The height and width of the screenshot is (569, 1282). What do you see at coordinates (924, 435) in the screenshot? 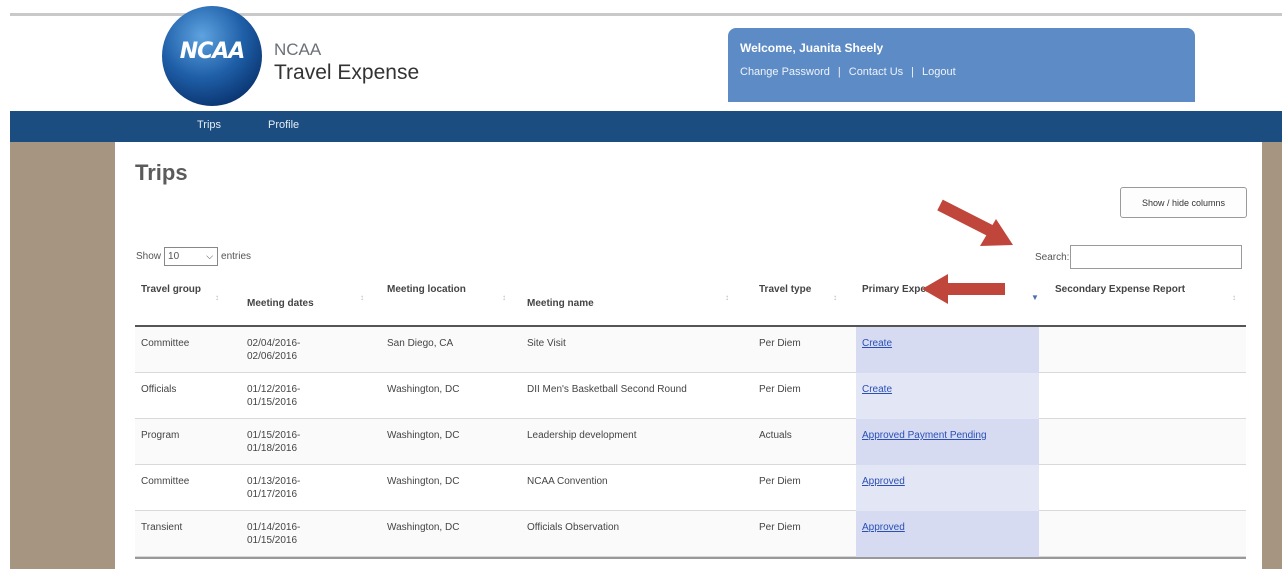
I see `approved-payment-pending-link: Approved Payment Pending` at bounding box center [924, 435].